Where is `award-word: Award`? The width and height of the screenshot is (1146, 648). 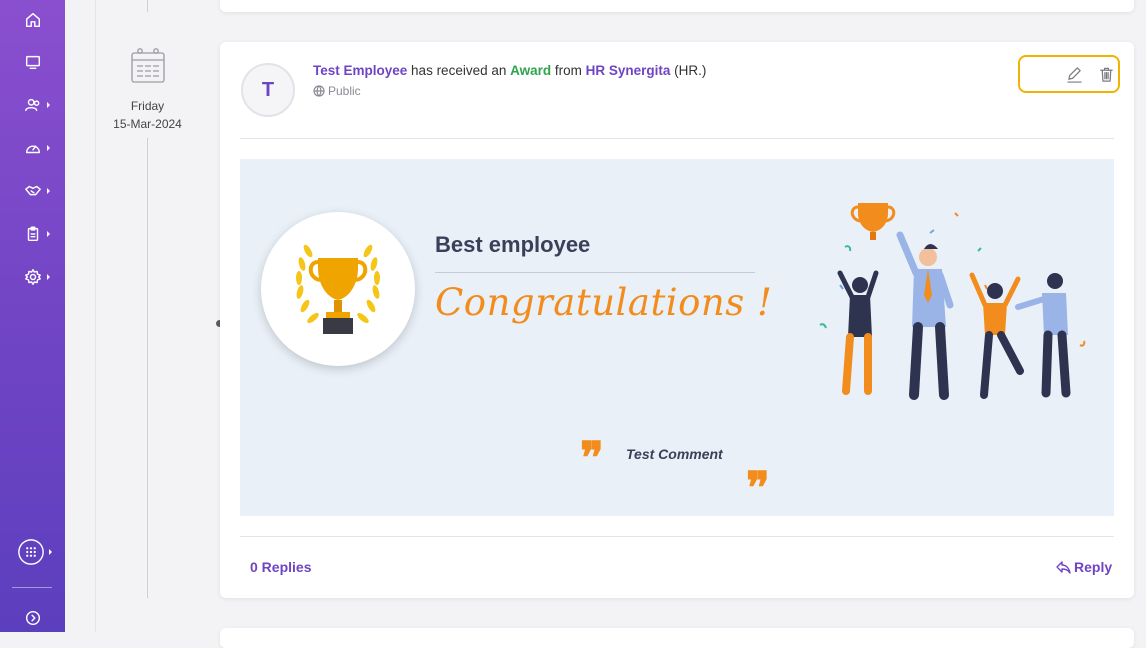 award-word: Award is located at coordinates (531, 70).